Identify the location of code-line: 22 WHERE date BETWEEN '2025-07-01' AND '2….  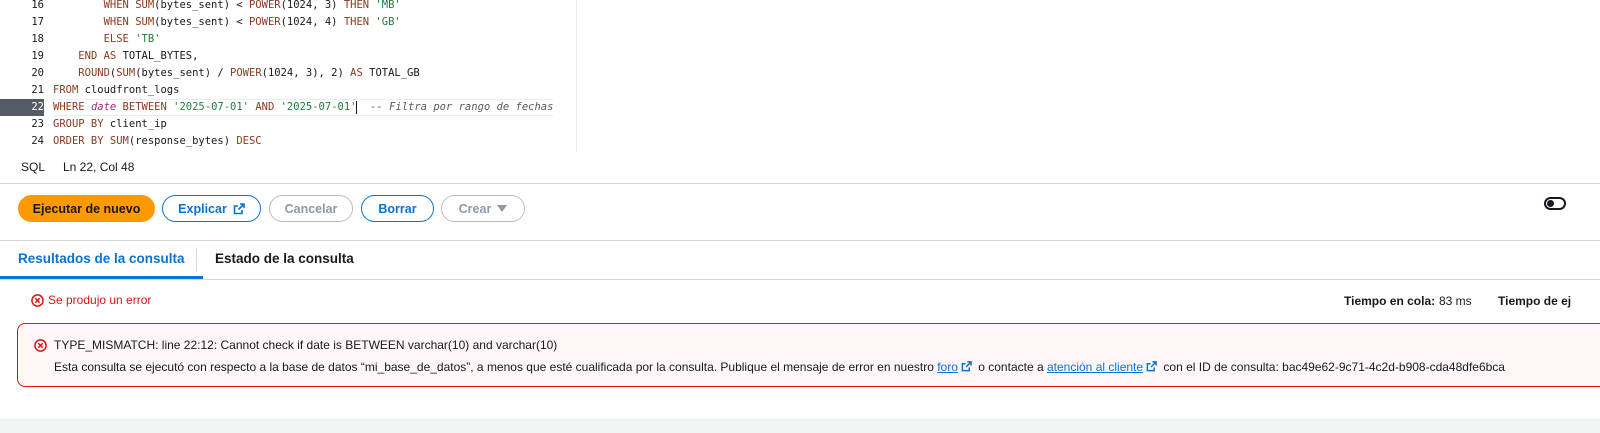
(293, 107).